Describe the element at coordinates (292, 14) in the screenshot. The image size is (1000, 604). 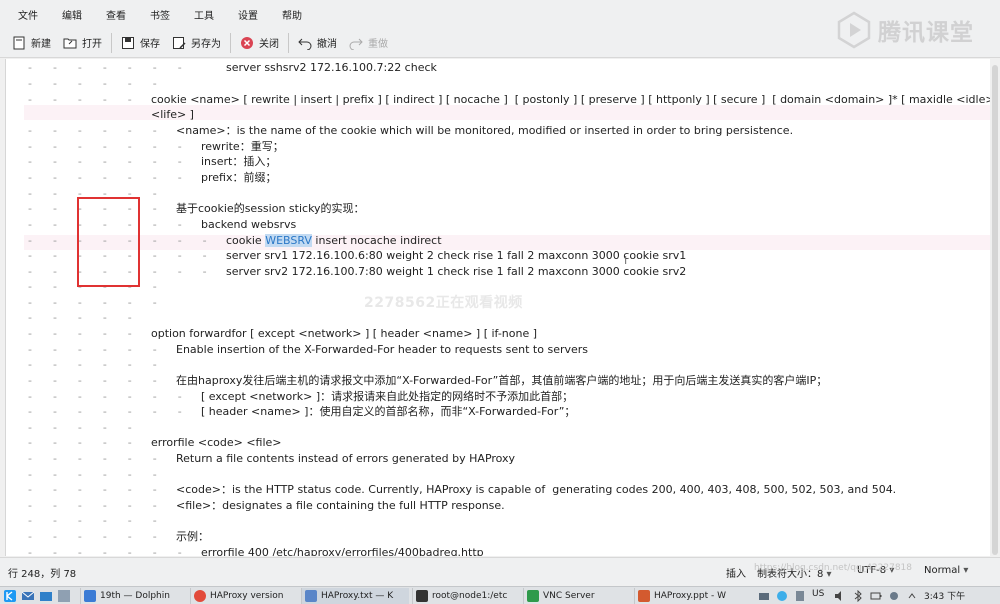
I see `menu-help: 帮助` at that location.